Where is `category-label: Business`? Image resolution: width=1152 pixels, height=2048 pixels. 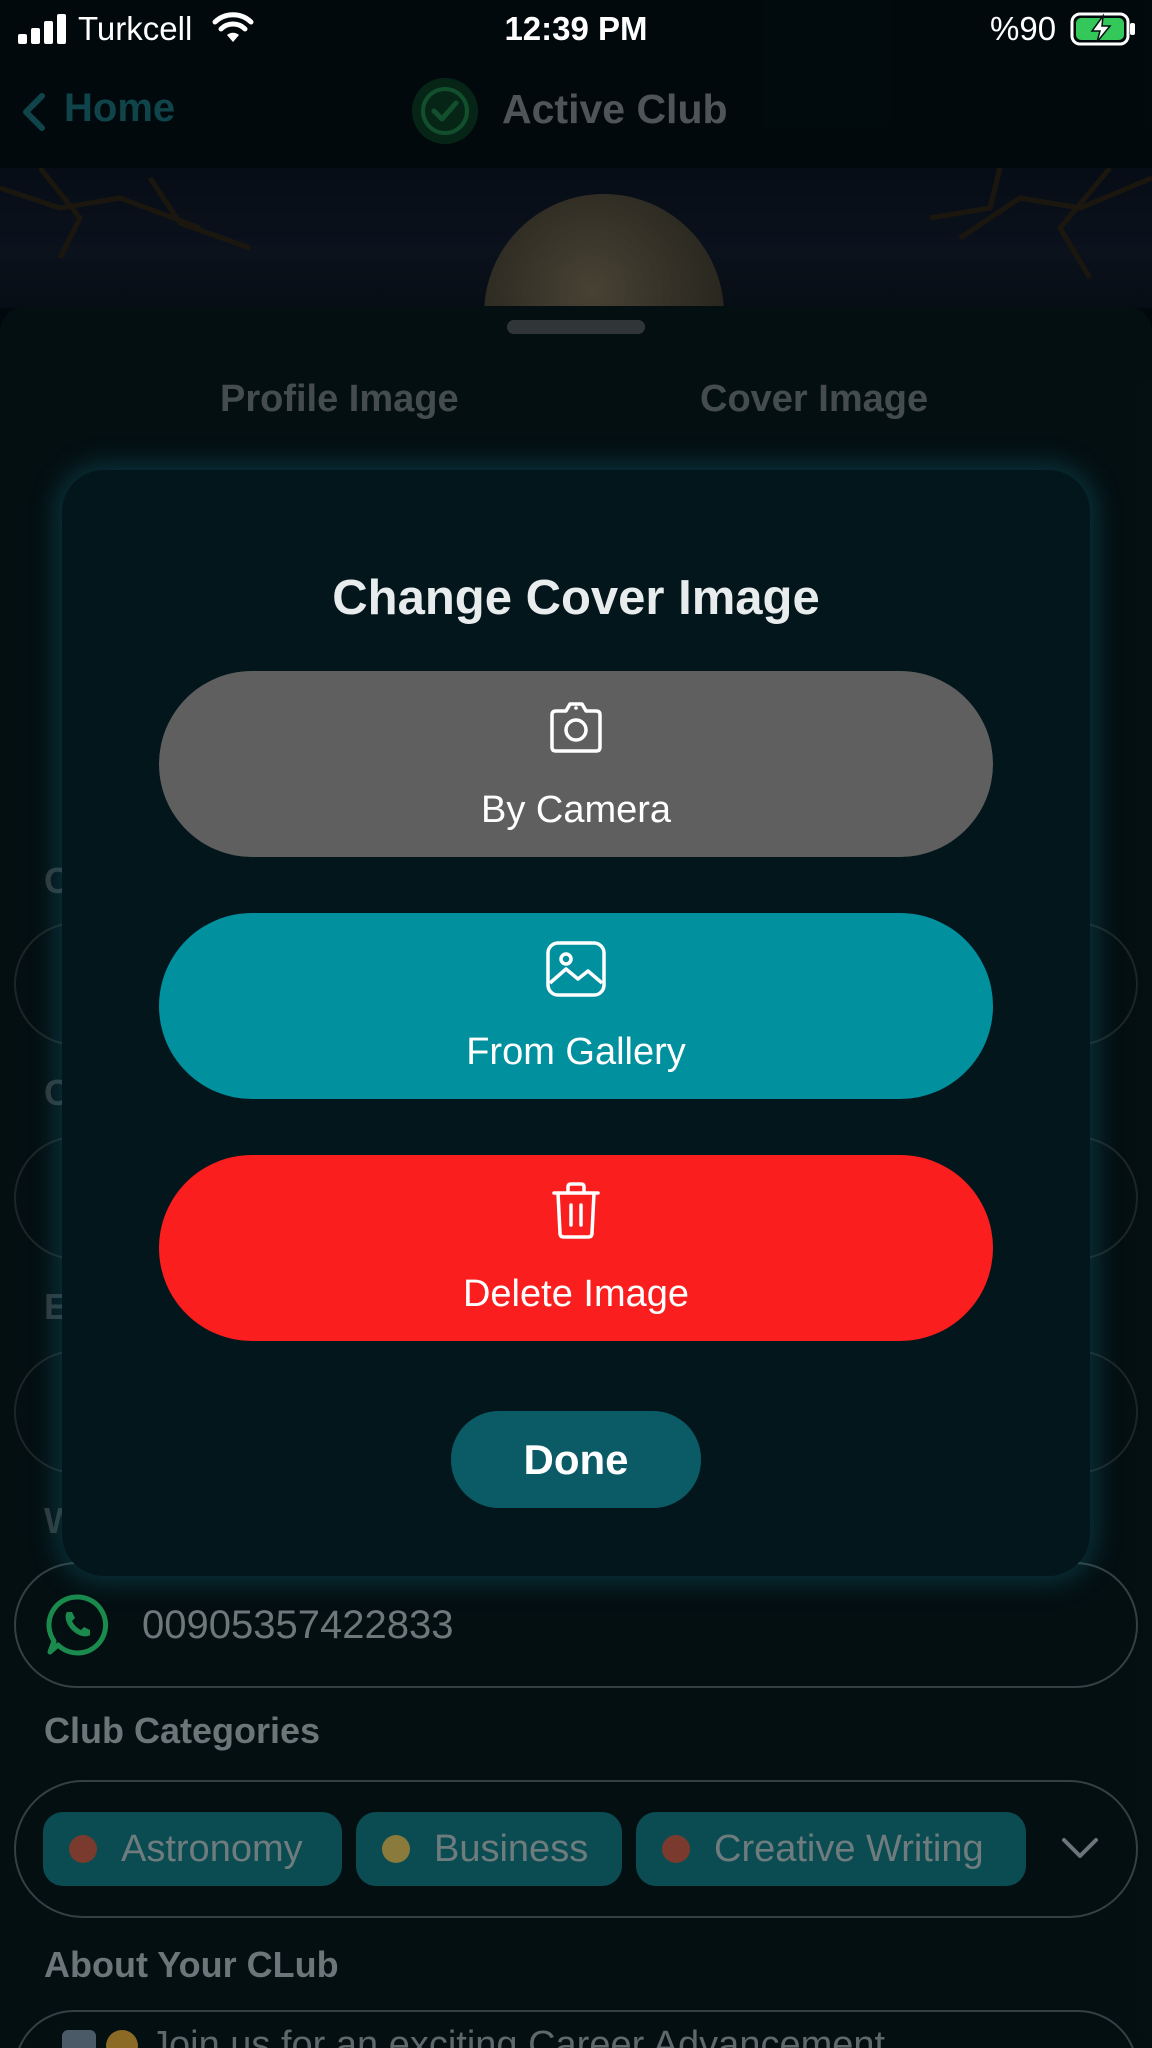 category-label: Business is located at coordinates (511, 1848).